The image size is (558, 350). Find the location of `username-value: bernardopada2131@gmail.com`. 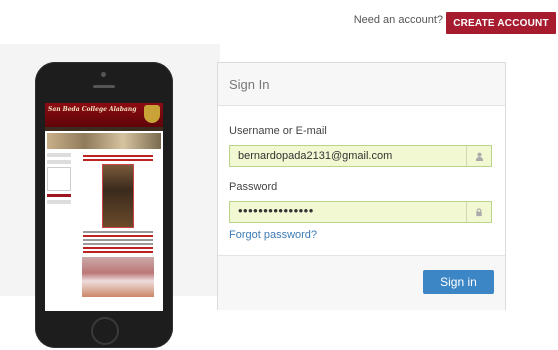

username-value: bernardopada2131@gmail.com is located at coordinates (315, 156).